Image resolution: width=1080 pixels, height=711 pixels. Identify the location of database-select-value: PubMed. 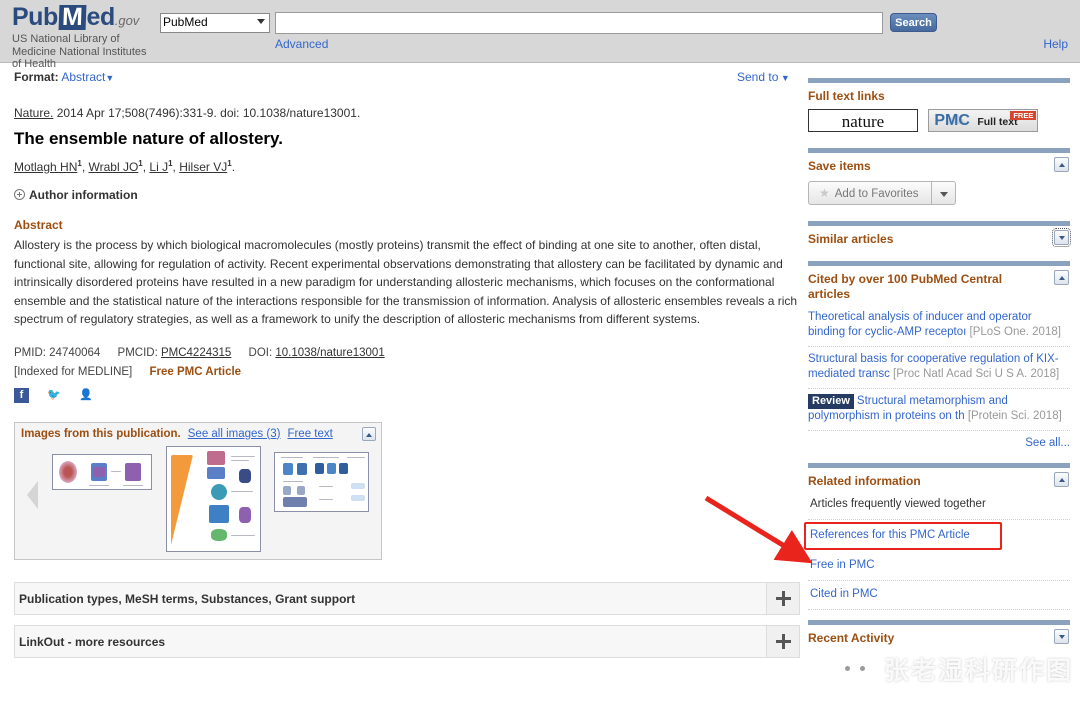
(185, 22).